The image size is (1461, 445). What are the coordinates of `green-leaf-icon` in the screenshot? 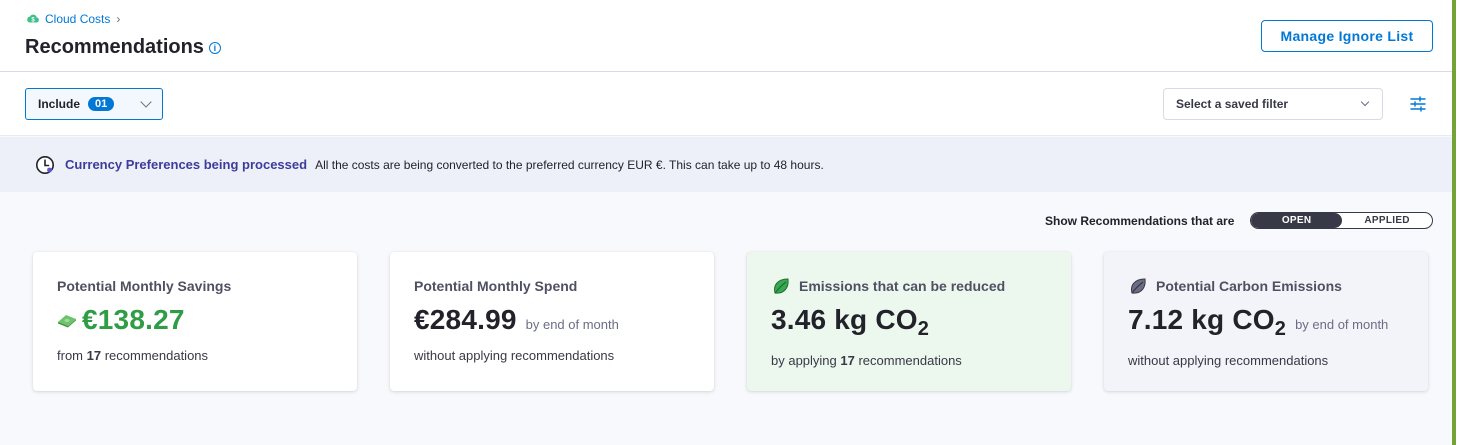 It's located at (781, 286).